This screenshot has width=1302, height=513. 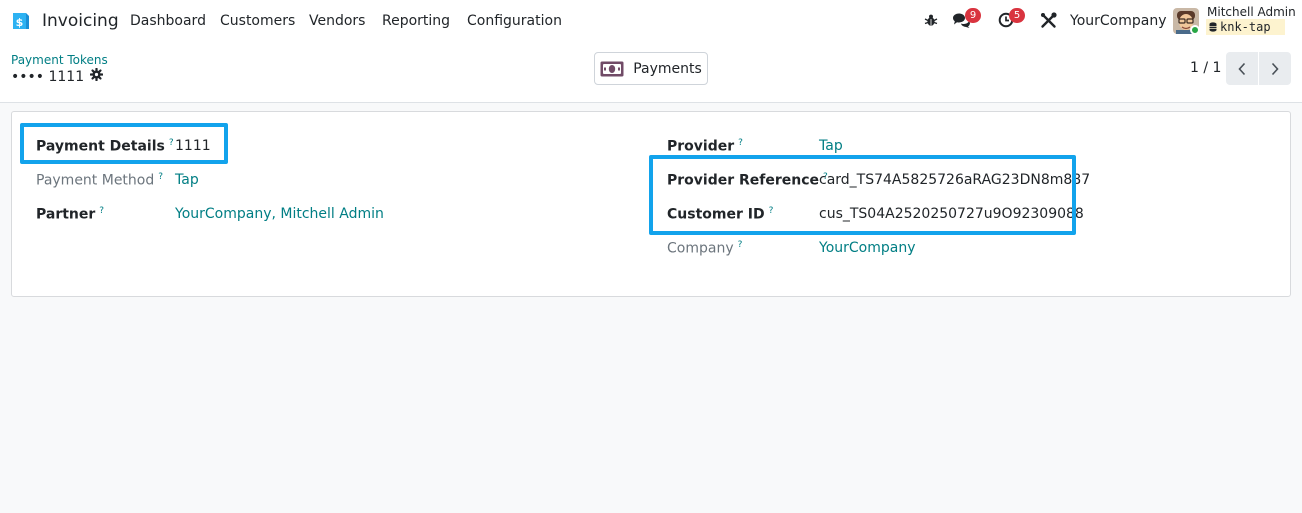 What do you see at coordinates (193, 146) in the screenshot?
I see `payment-details-value: 1111` at bounding box center [193, 146].